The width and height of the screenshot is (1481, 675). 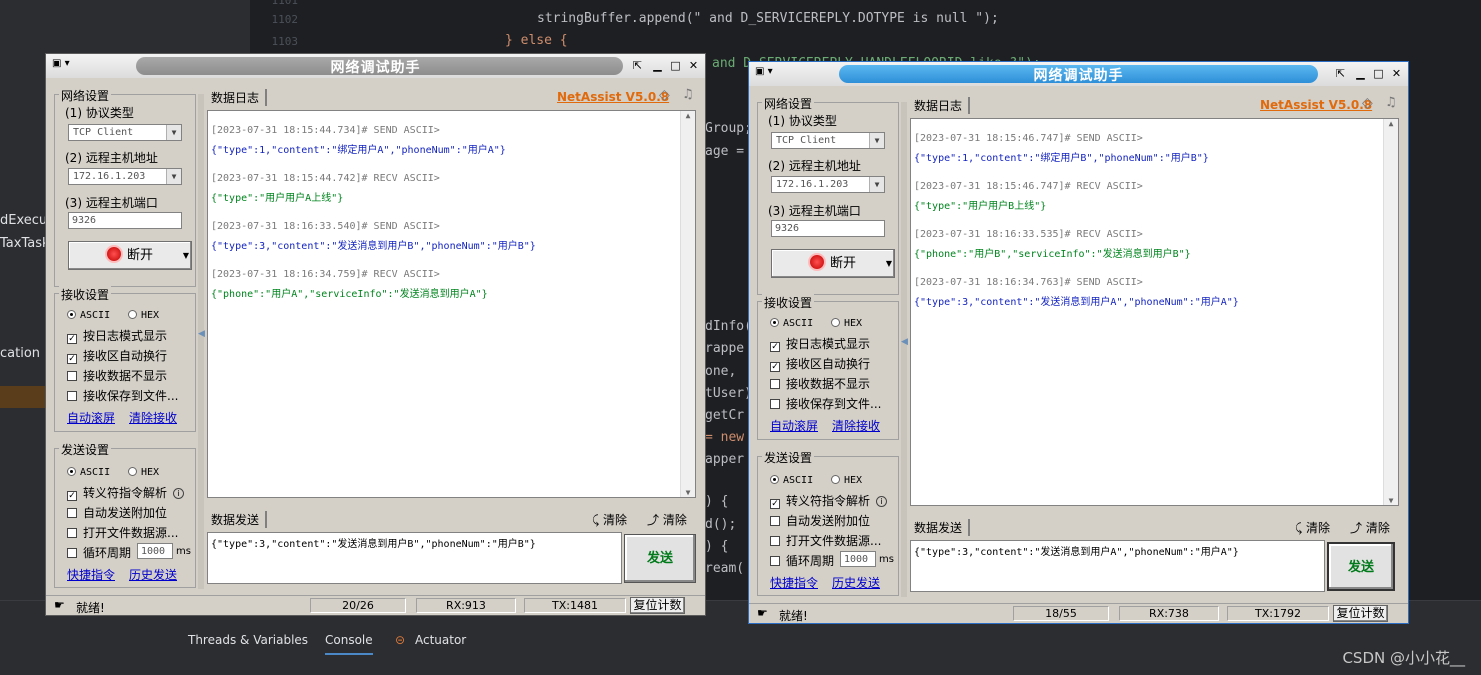 What do you see at coordinates (1301, 528) in the screenshot?
I see `clear-arrow-icon: ⤹` at bounding box center [1301, 528].